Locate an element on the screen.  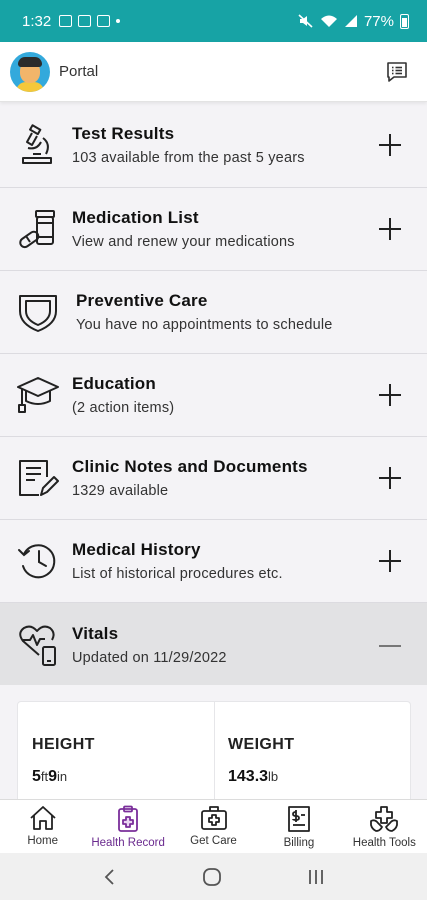
tab-get-care: Get Care is located at coordinates (213, 826).